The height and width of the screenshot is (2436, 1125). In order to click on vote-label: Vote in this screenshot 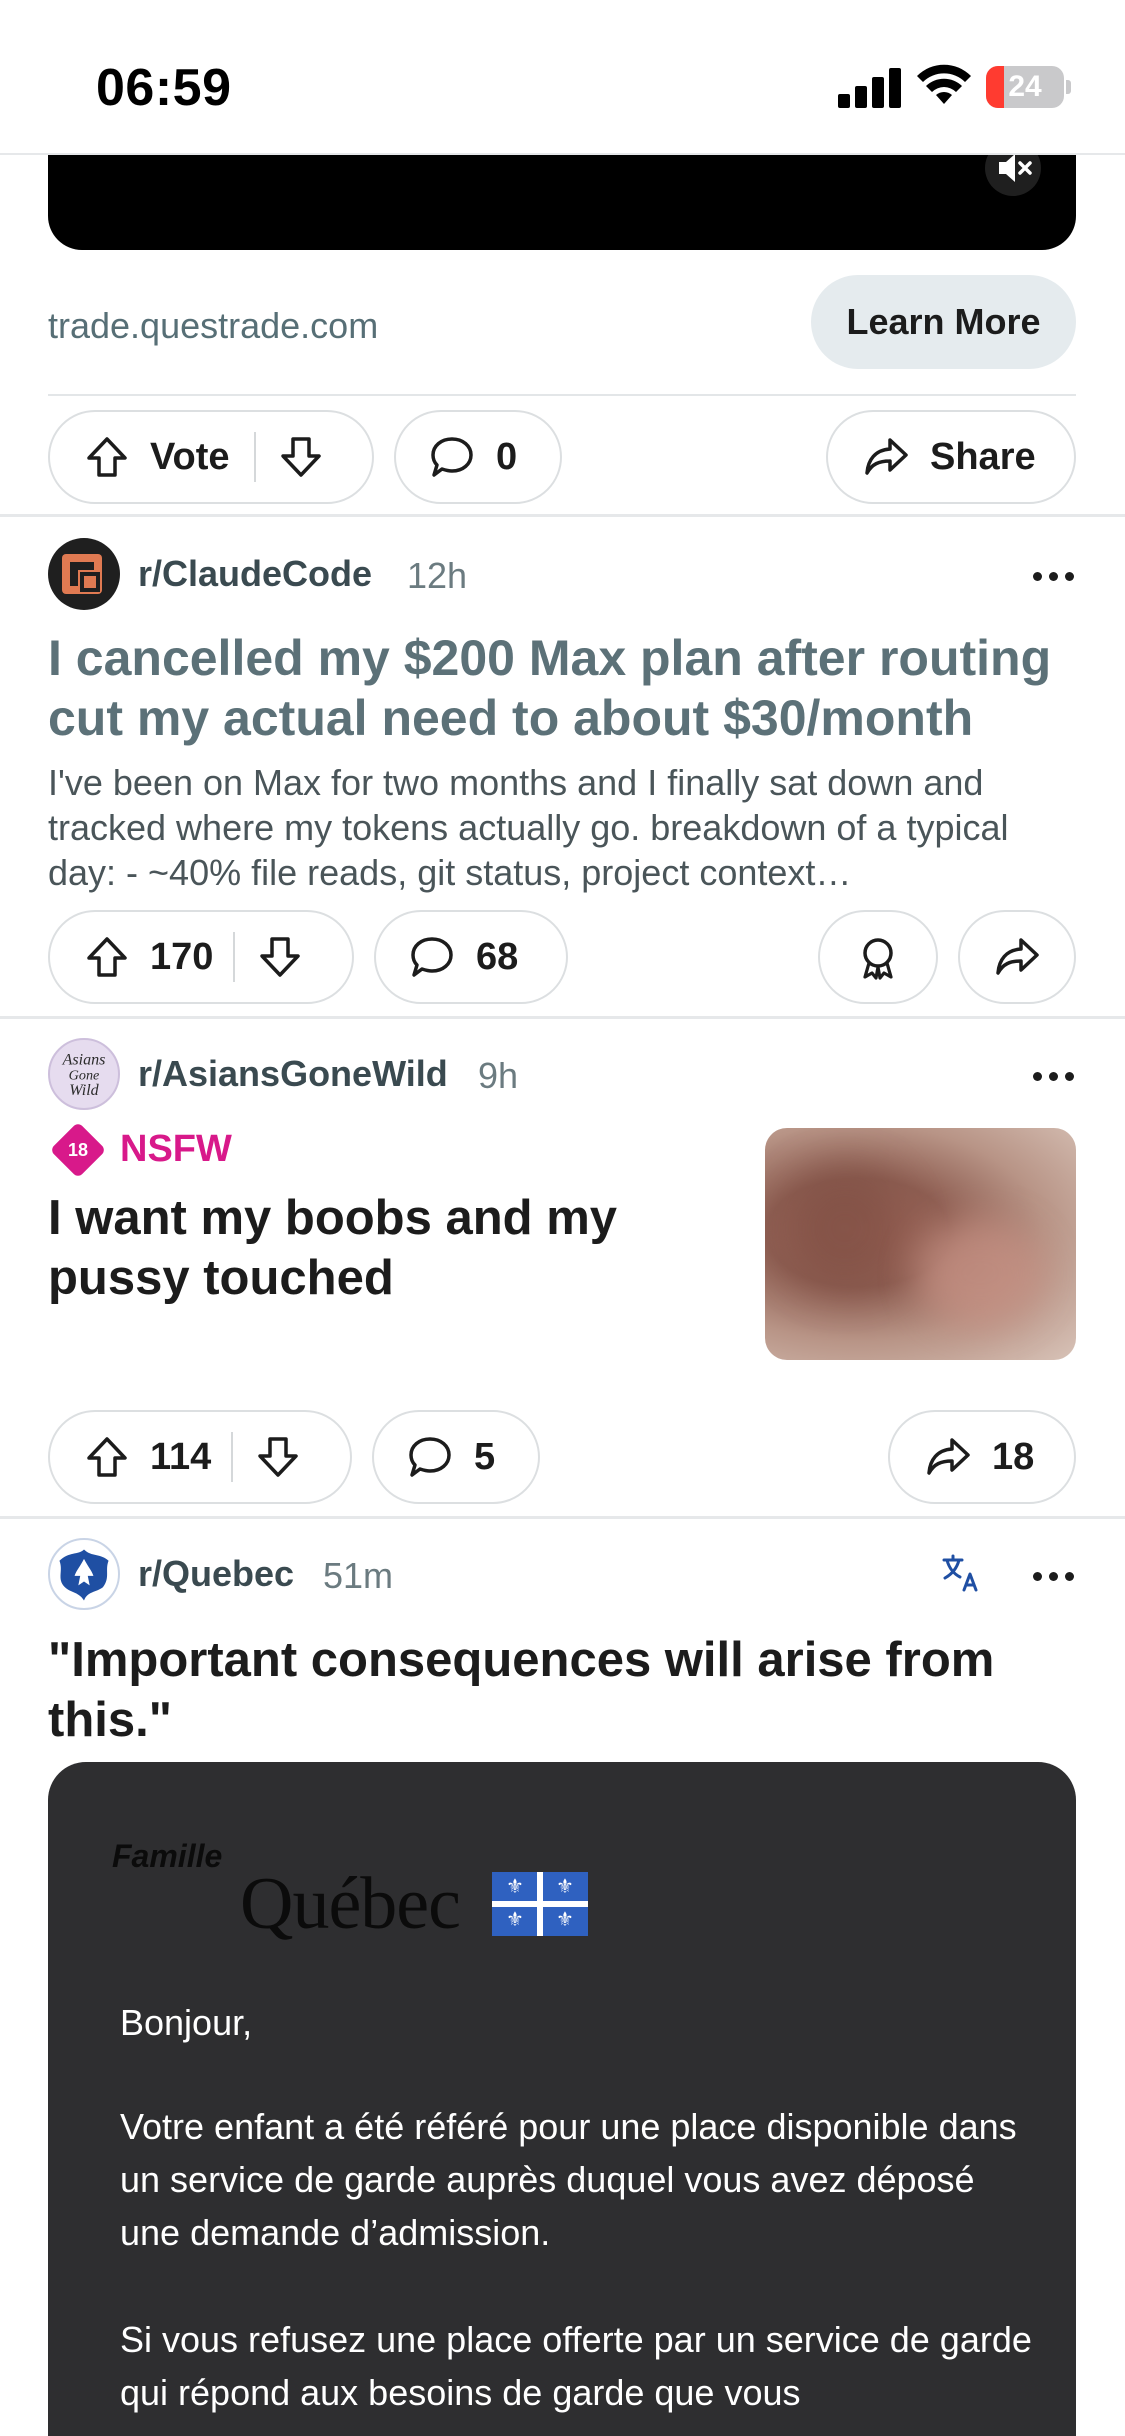, I will do `click(190, 456)`.